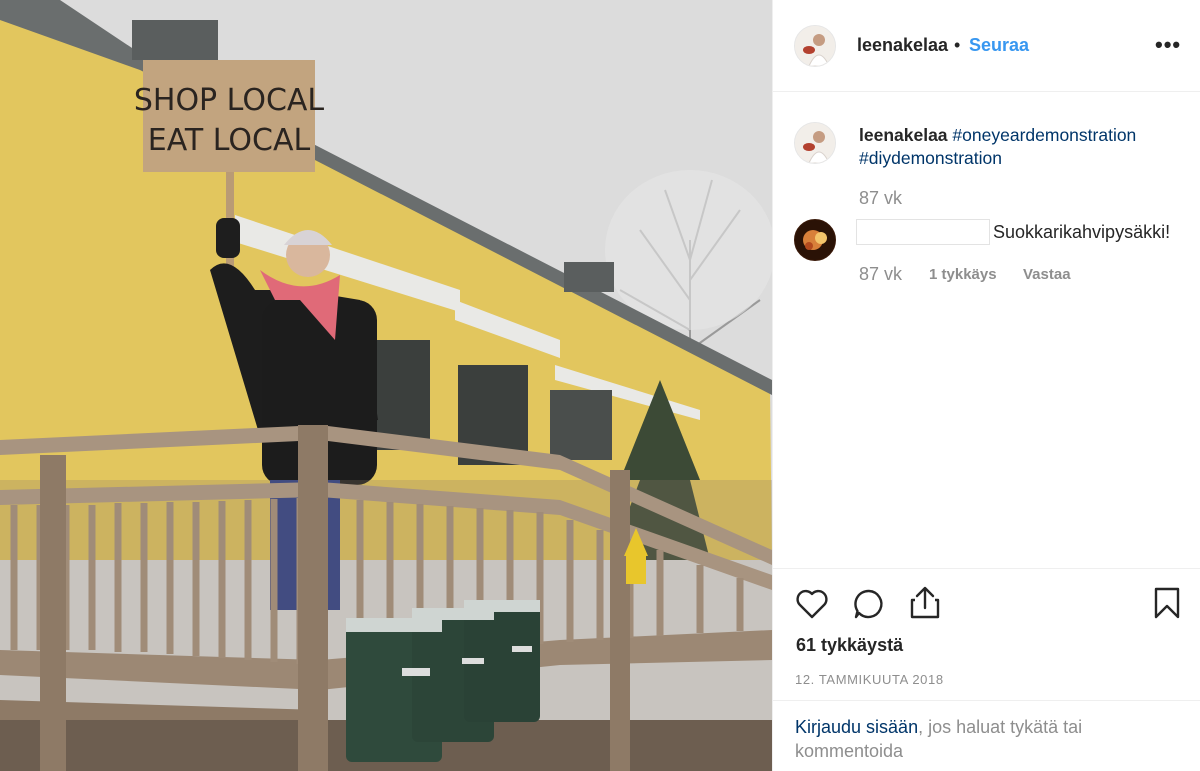 This screenshot has height=771, width=1200. I want to click on sign-text-line1: SHOP LOCAL, so click(229, 100).